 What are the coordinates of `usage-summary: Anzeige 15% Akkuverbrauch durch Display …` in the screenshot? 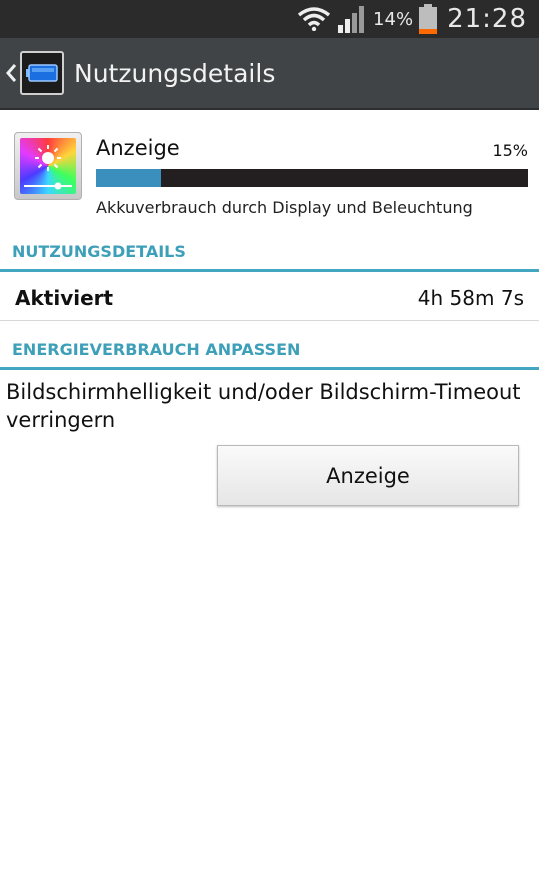 It's located at (269, 170).